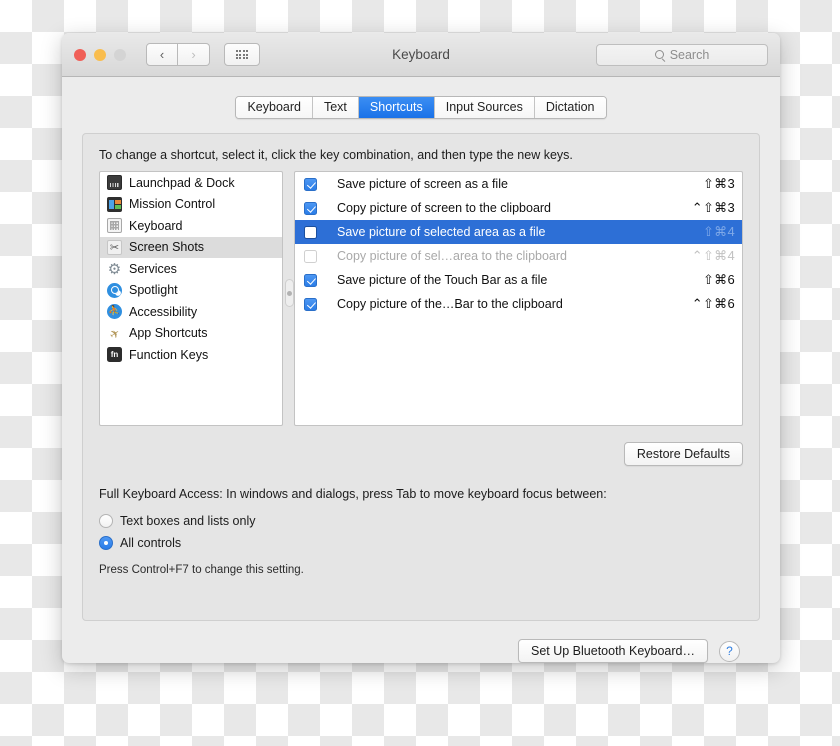 The height and width of the screenshot is (746, 840). Describe the element at coordinates (106, 543) in the screenshot. I see `radio-button-selected` at that location.